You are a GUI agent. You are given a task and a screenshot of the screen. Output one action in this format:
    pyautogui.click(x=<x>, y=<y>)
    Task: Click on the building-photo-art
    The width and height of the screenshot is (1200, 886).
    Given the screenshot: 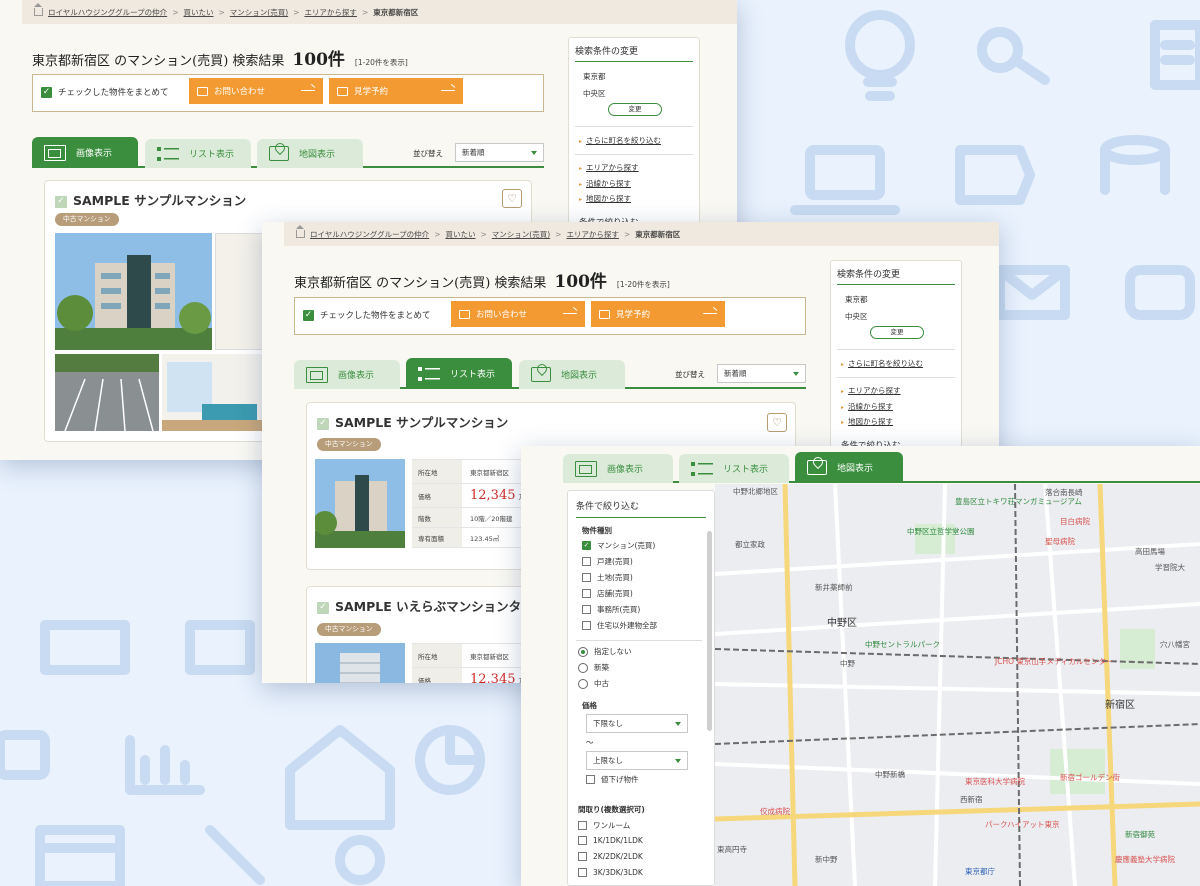 What is the action you would take?
    pyautogui.click(x=133, y=291)
    